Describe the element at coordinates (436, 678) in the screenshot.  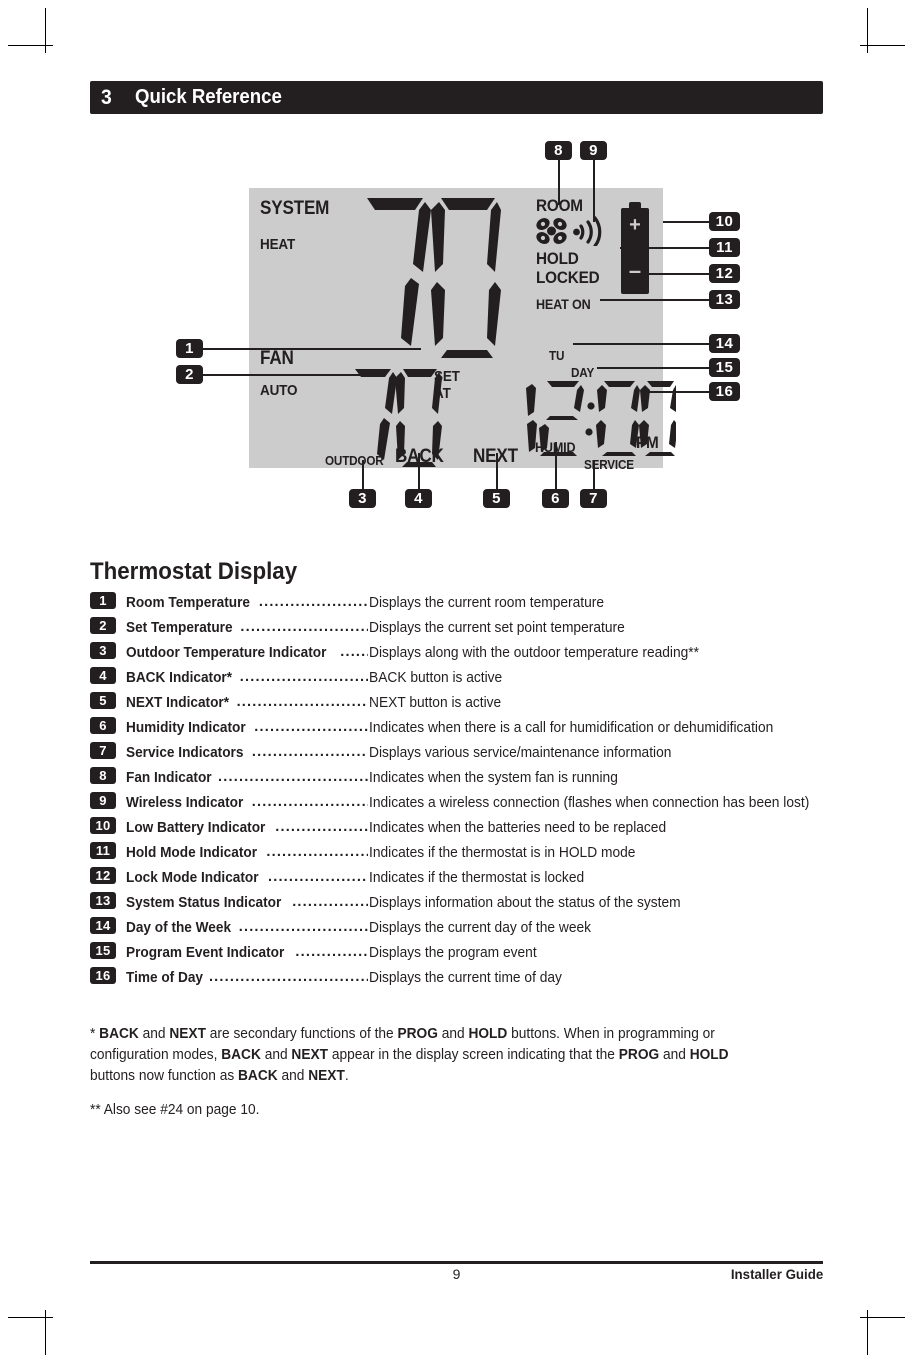
I see `legend-item-description: BACK button is active` at that location.